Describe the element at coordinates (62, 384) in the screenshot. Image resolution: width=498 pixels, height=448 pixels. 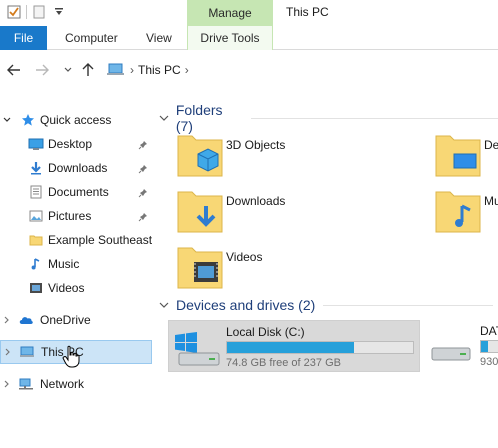
I see `sidebar-item-label: Network` at that location.